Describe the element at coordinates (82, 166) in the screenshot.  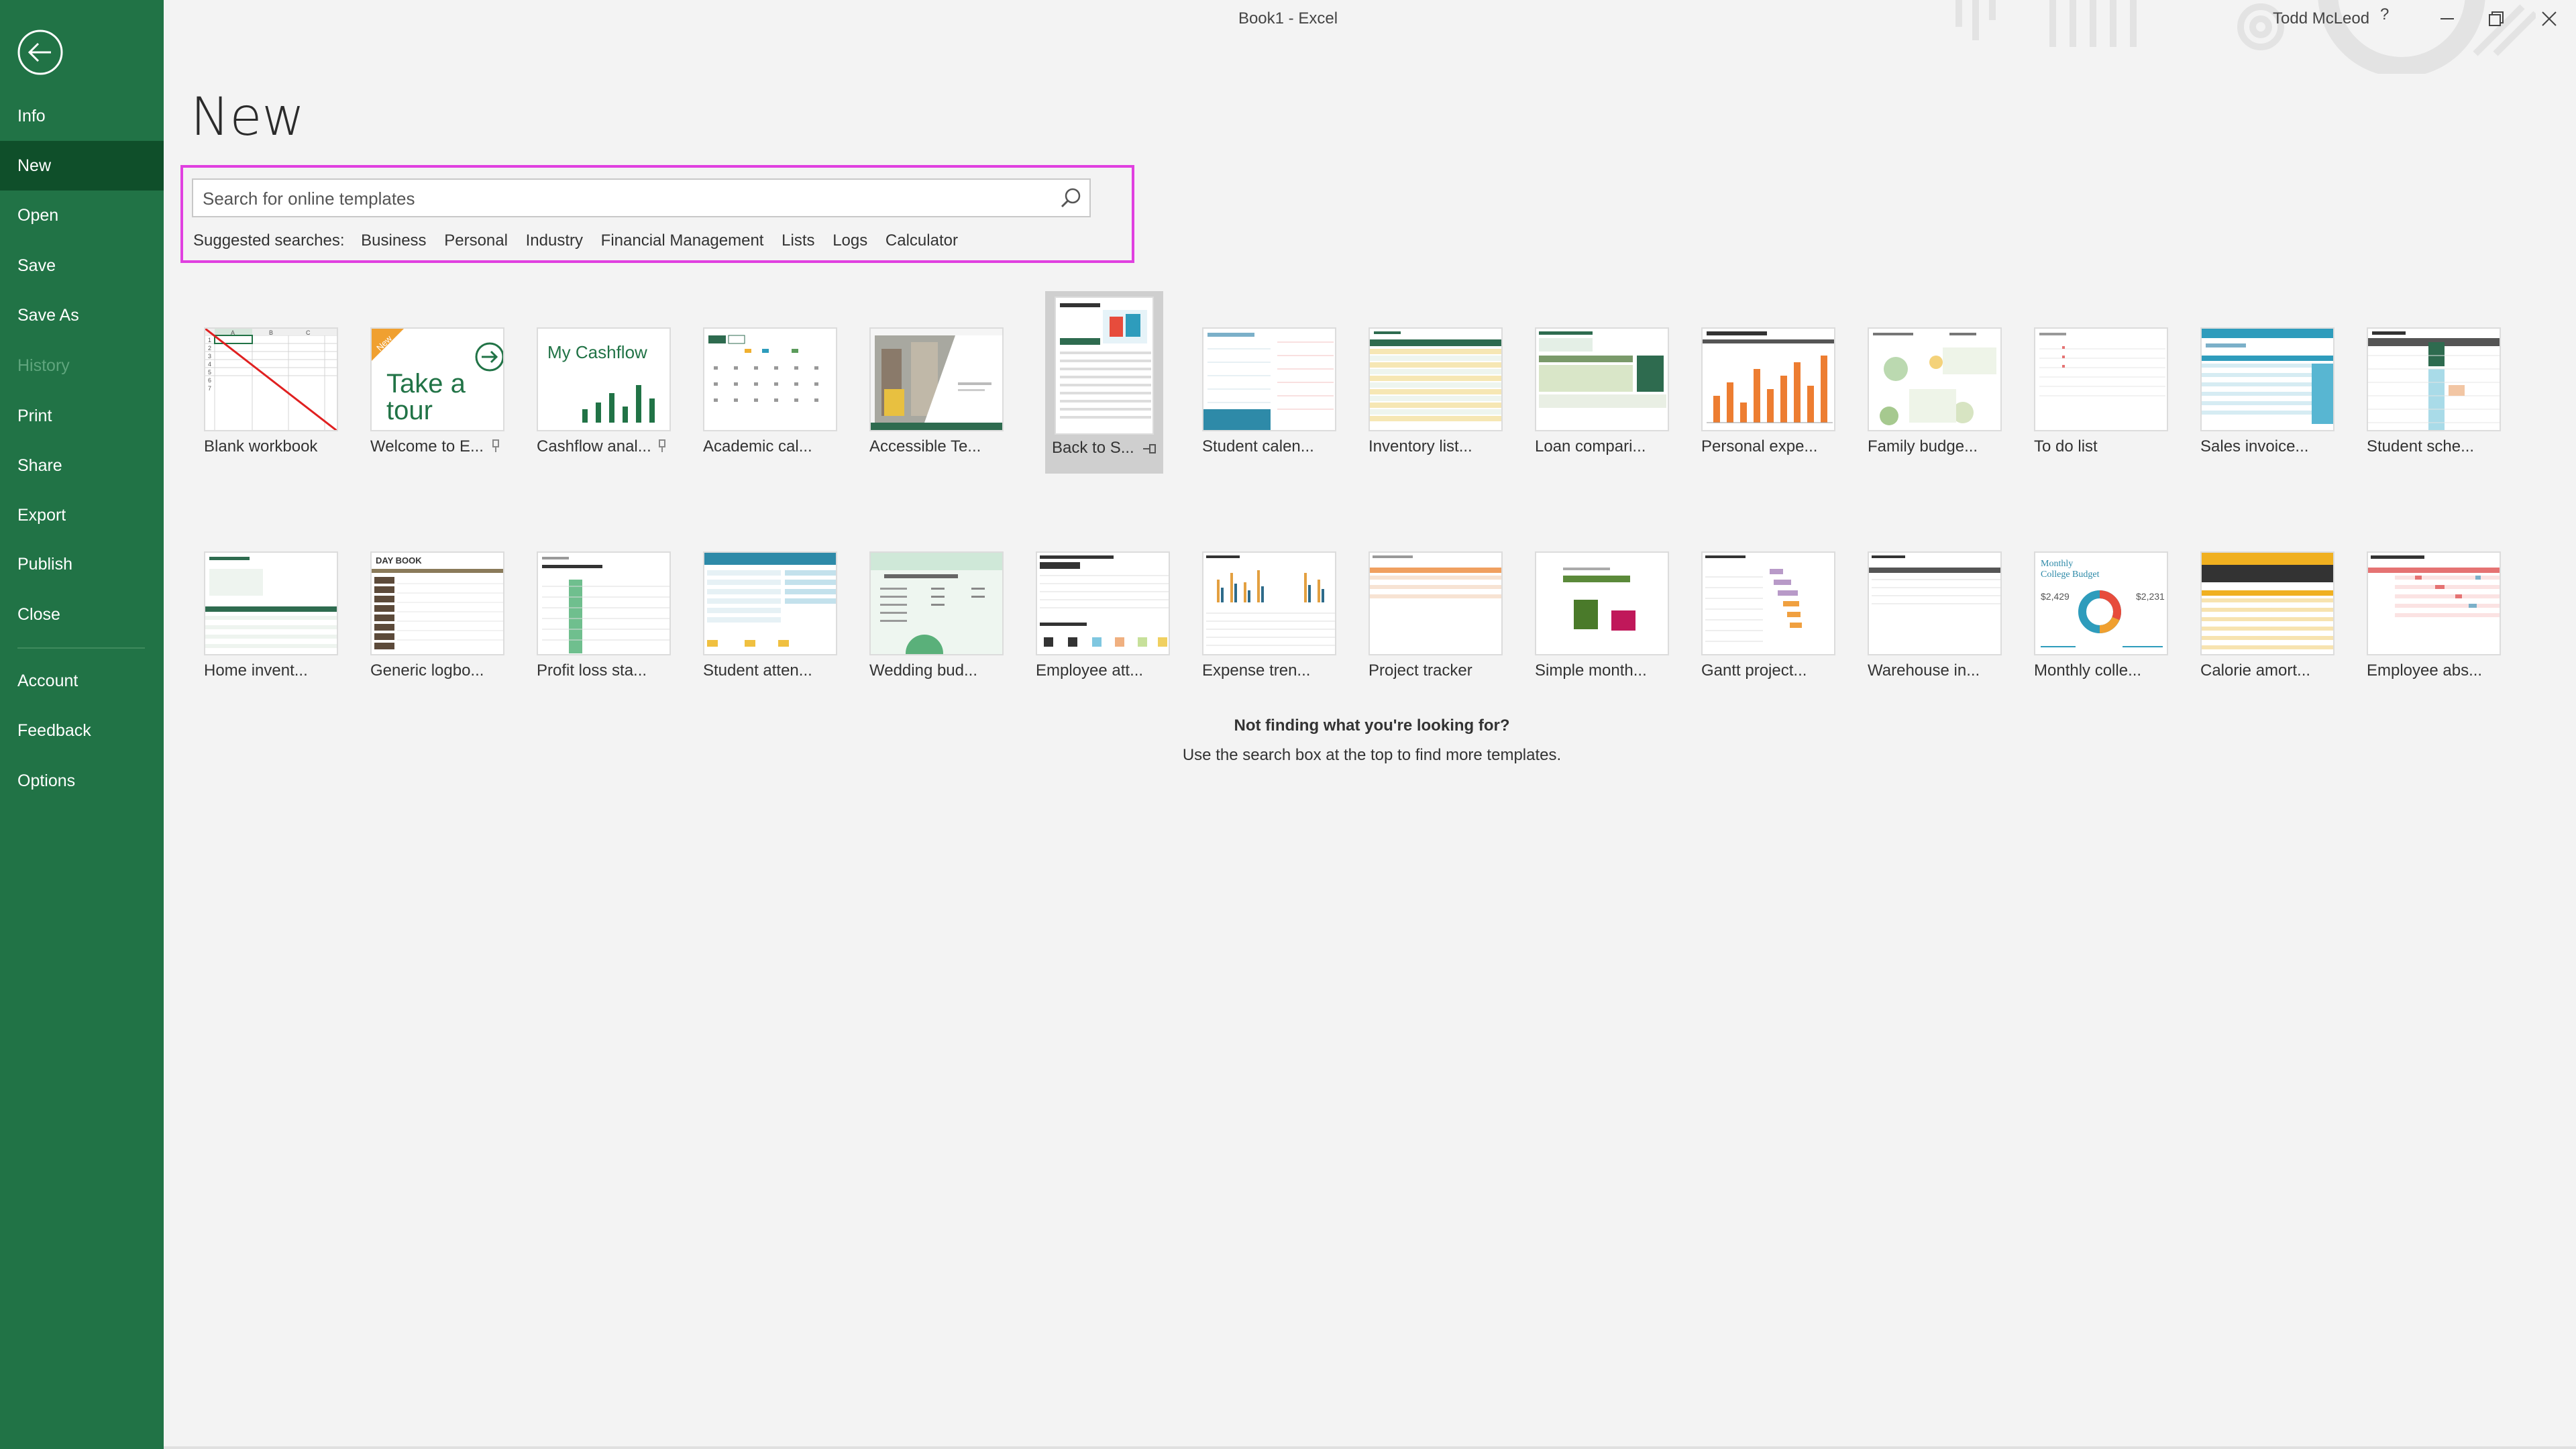
I see `nav-new: New` at that location.